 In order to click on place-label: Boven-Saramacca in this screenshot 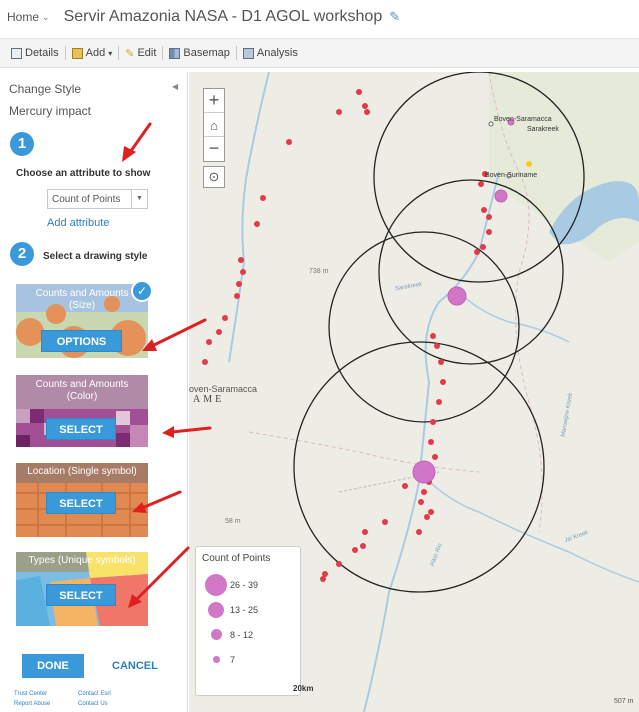, I will do `click(523, 119)`.